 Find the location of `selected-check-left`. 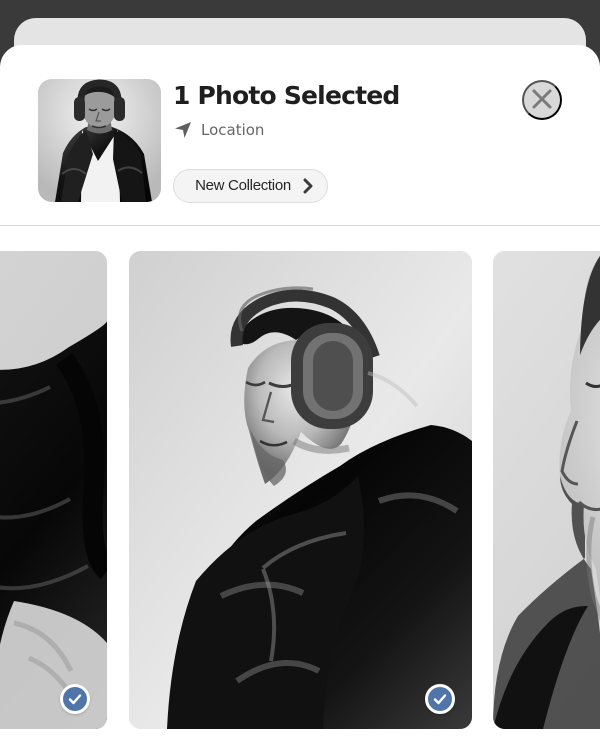

selected-check-left is located at coordinates (75, 699).